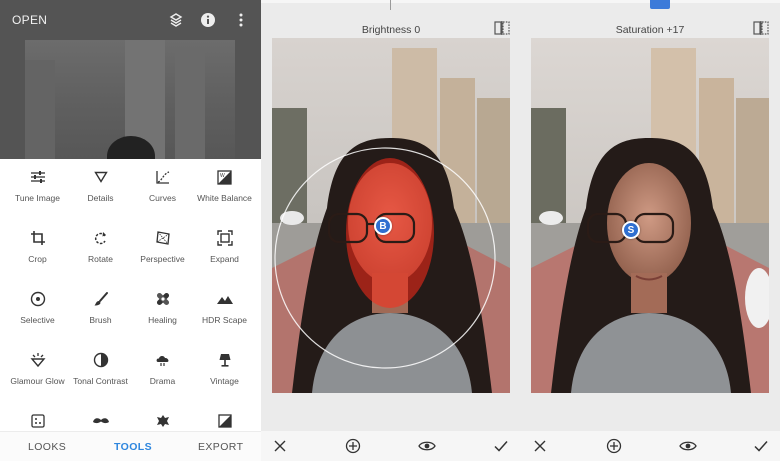 The height and width of the screenshot is (461, 780). I want to click on tab-looks: LOOKS, so click(47, 447).